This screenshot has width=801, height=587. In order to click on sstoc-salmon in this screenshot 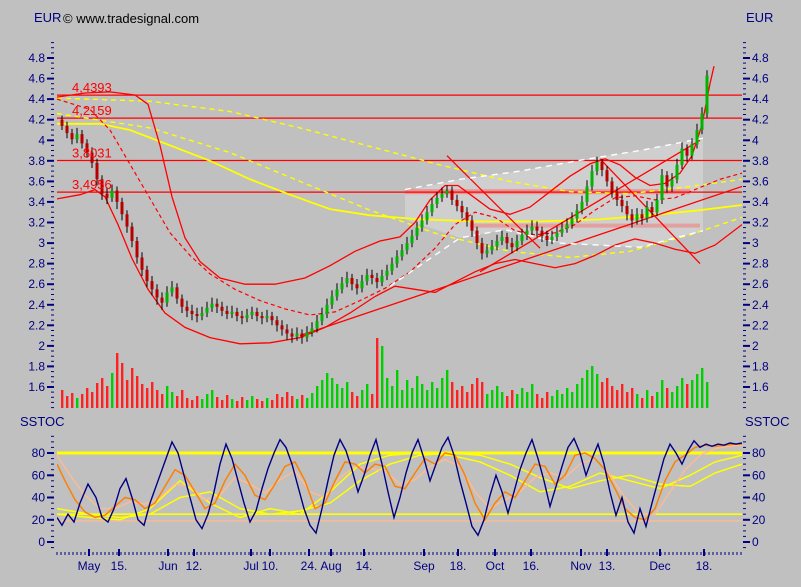, I will do `click(399, 479)`.